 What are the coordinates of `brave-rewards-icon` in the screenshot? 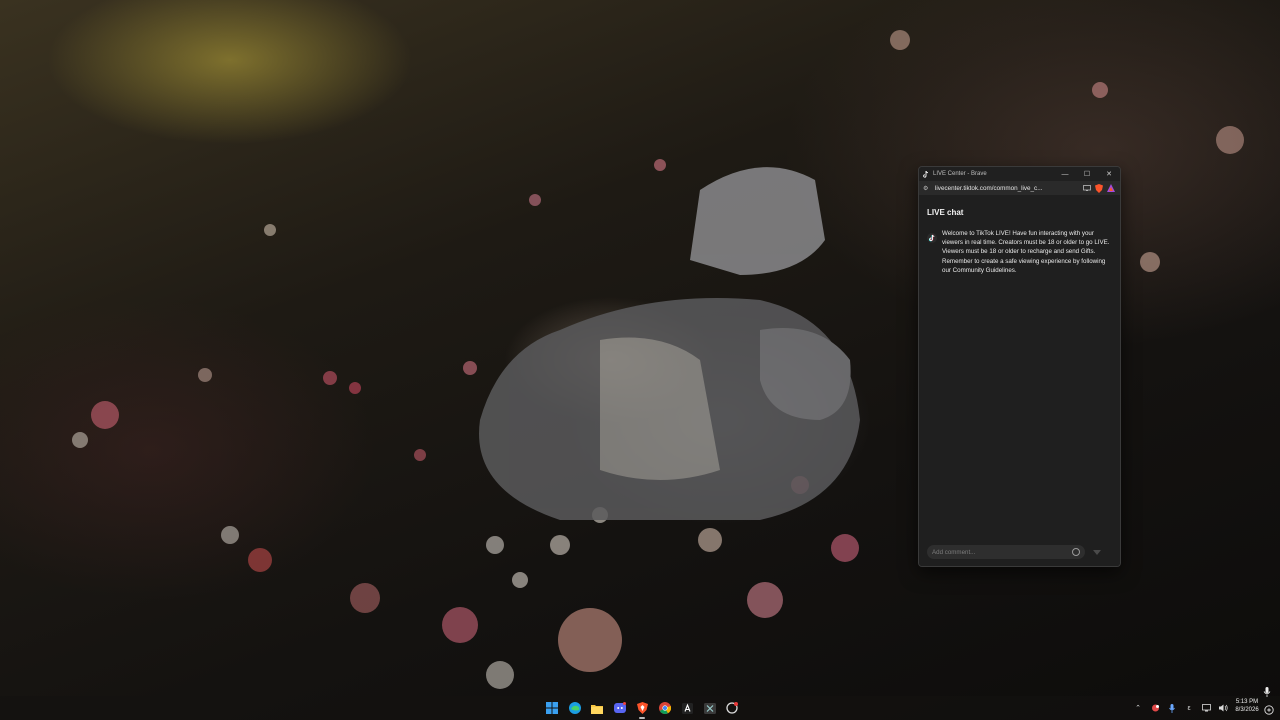 It's located at (1111, 188).